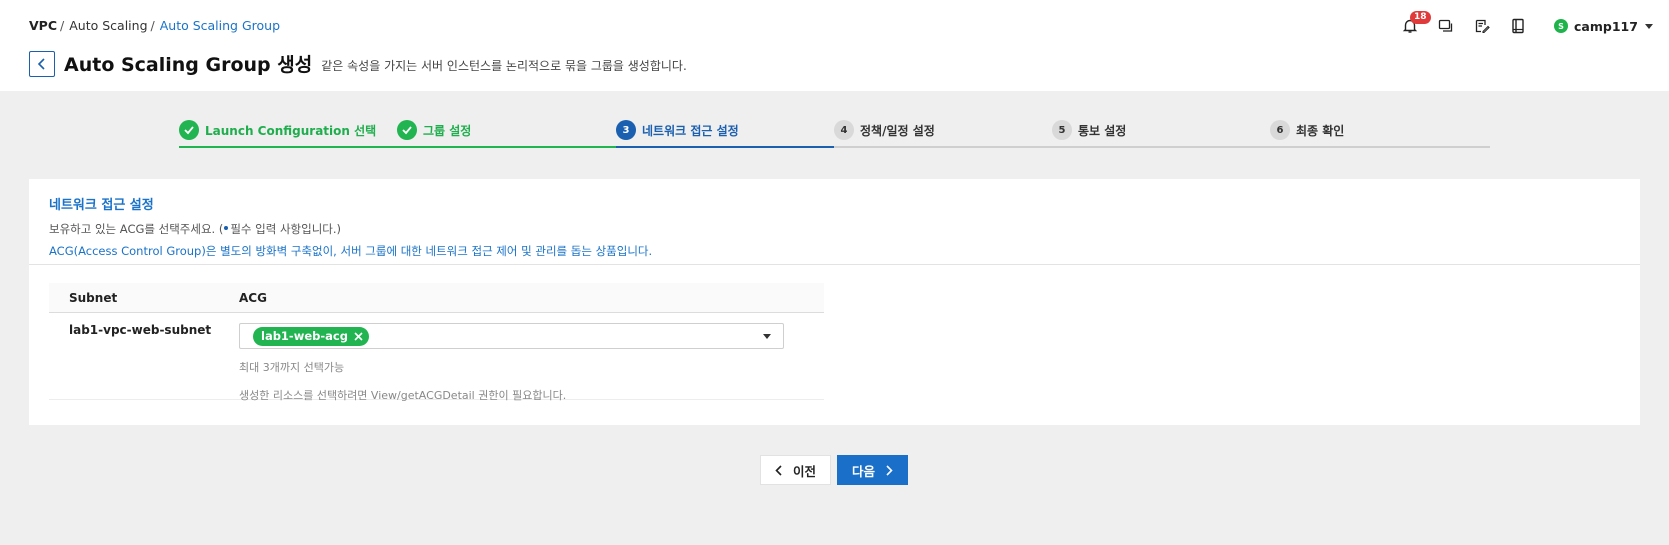  Describe the element at coordinates (220, 25) in the screenshot. I see `breadcrumb-current: Auto Scaling Group` at that location.